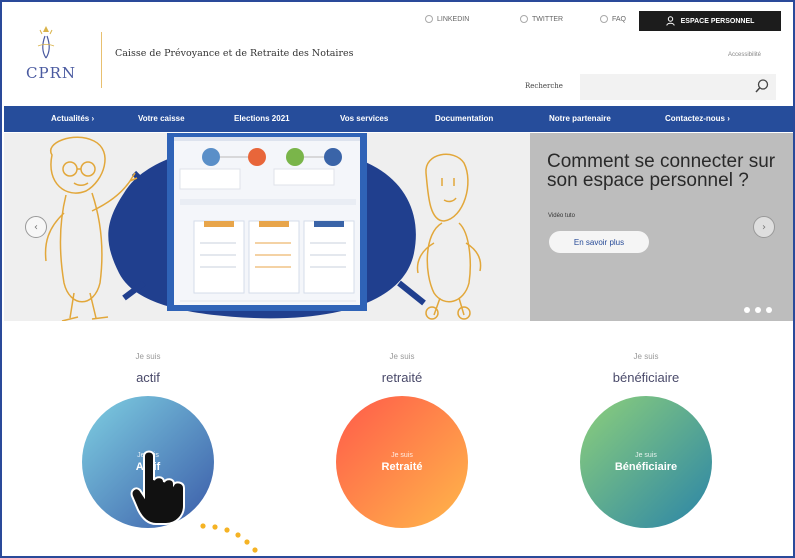 The height and width of the screenshot is (558, 795). I want to click on profile-actif-pre: Je suis, so click(148, 356).